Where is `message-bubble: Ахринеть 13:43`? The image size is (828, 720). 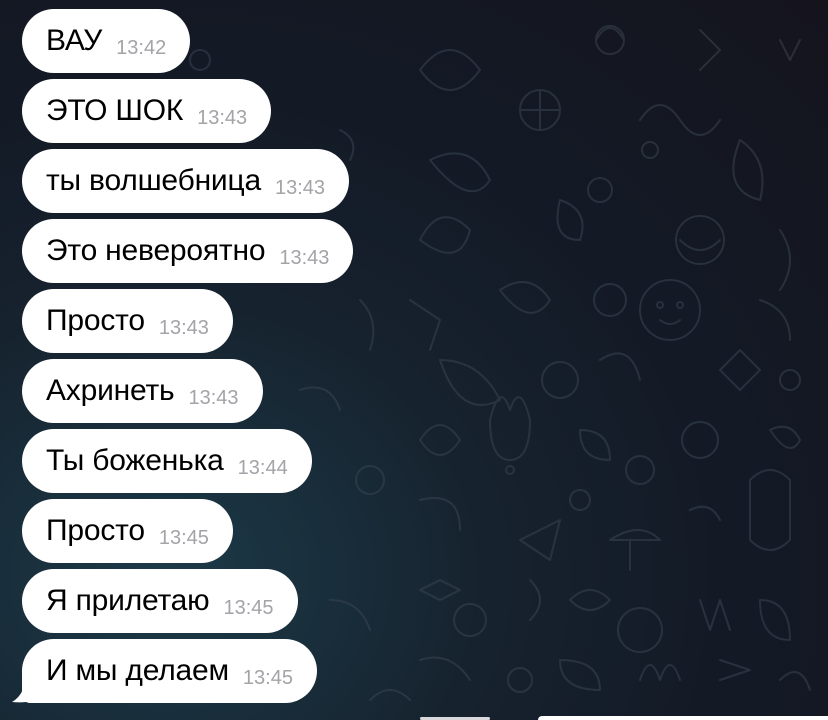
message-bubble: Ахринеть 13:43 is located at coordinates (142, 391).